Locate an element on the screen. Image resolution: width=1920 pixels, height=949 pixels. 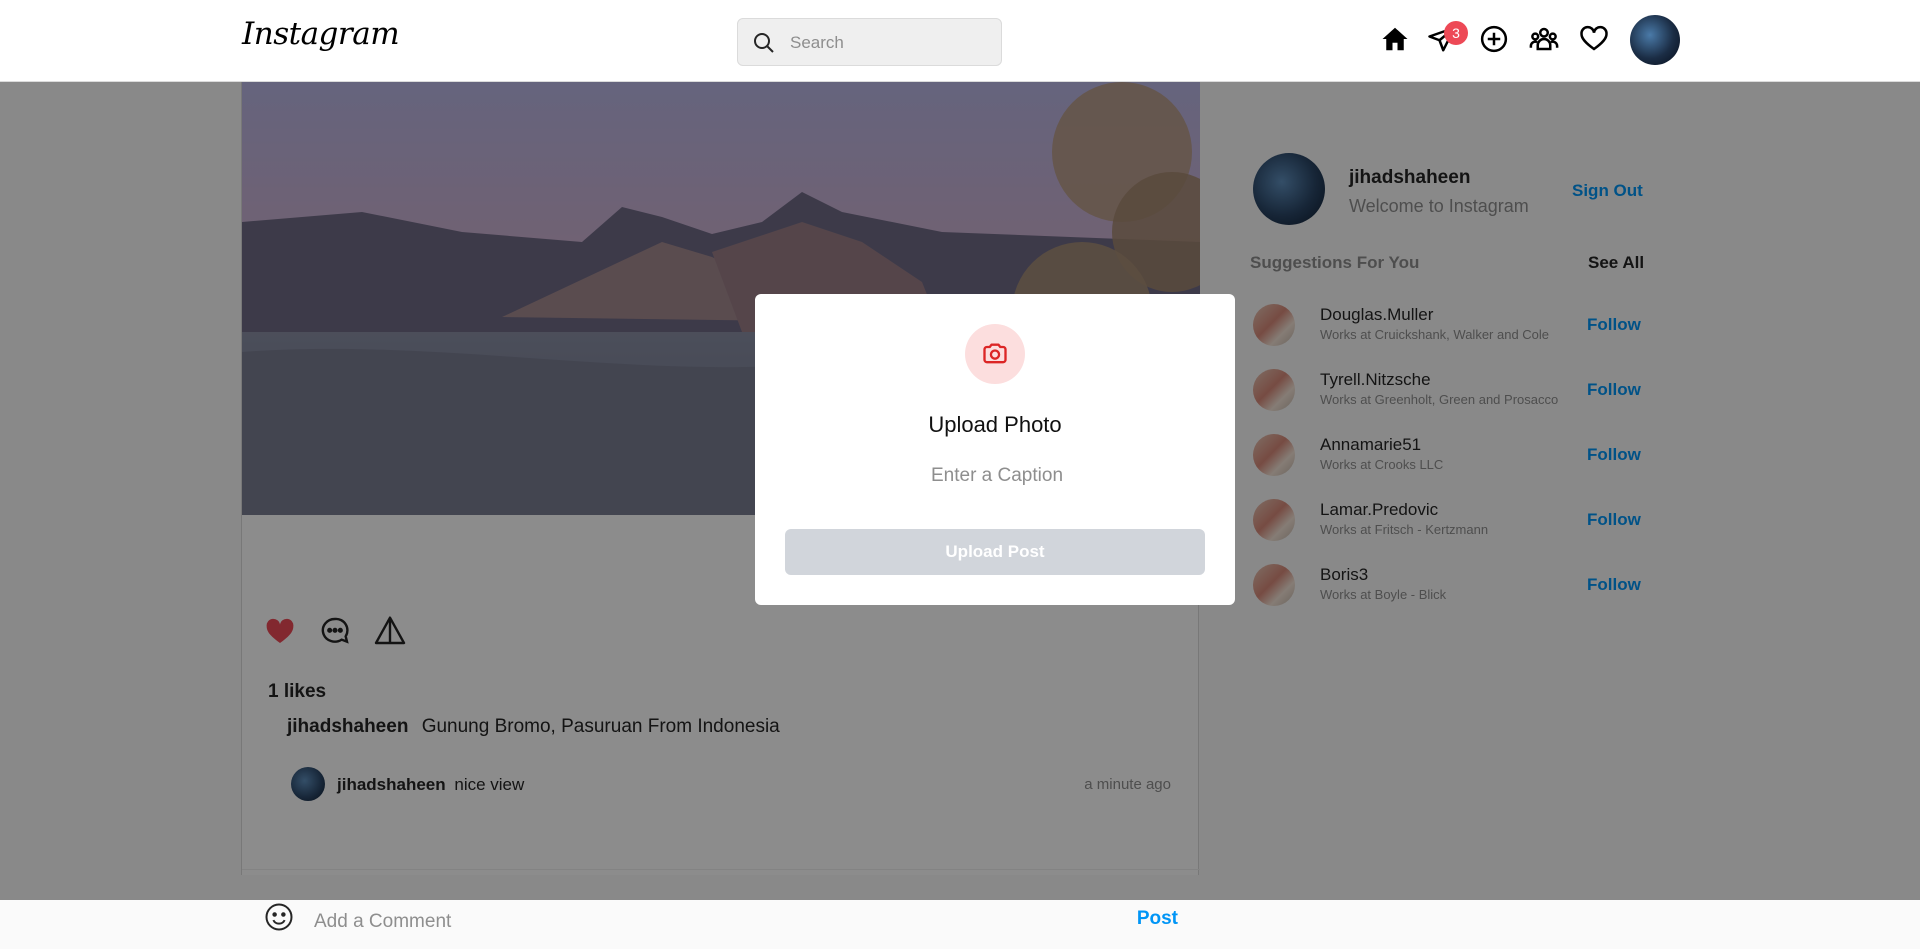
top-nav: Instagram 3 is located at coordinates (960, 41).